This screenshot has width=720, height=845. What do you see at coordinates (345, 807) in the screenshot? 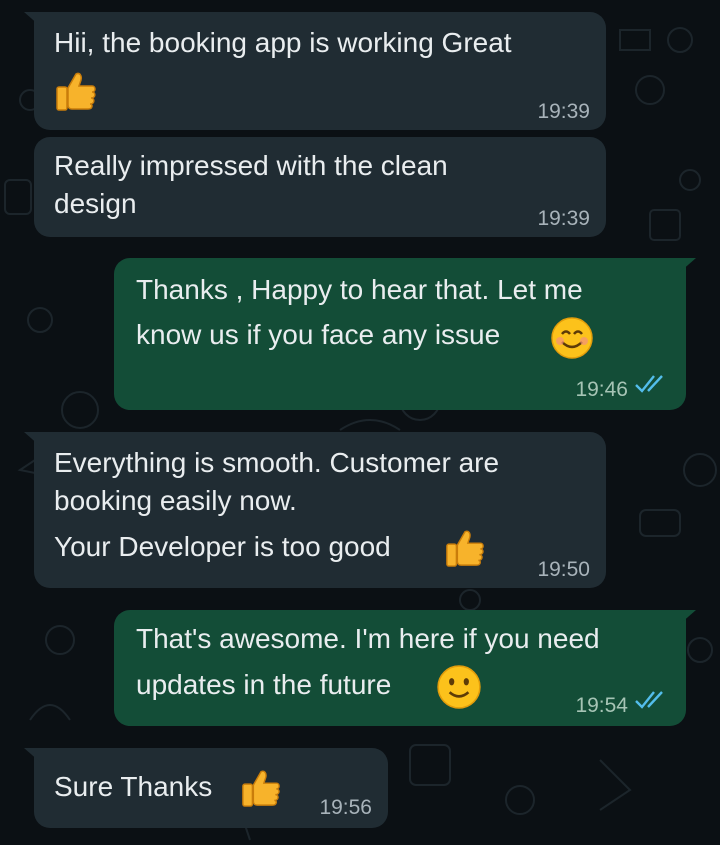
I see `message-time: 19:56` at bounding box center [345, 807].